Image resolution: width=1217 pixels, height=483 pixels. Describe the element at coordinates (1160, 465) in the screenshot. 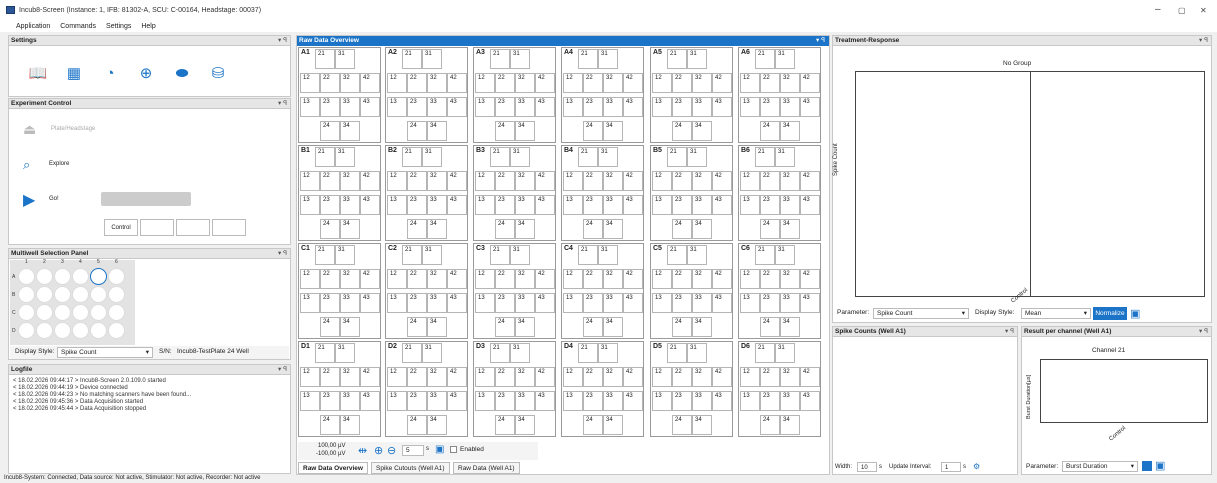

I see `save-icon: ▣` at that location.